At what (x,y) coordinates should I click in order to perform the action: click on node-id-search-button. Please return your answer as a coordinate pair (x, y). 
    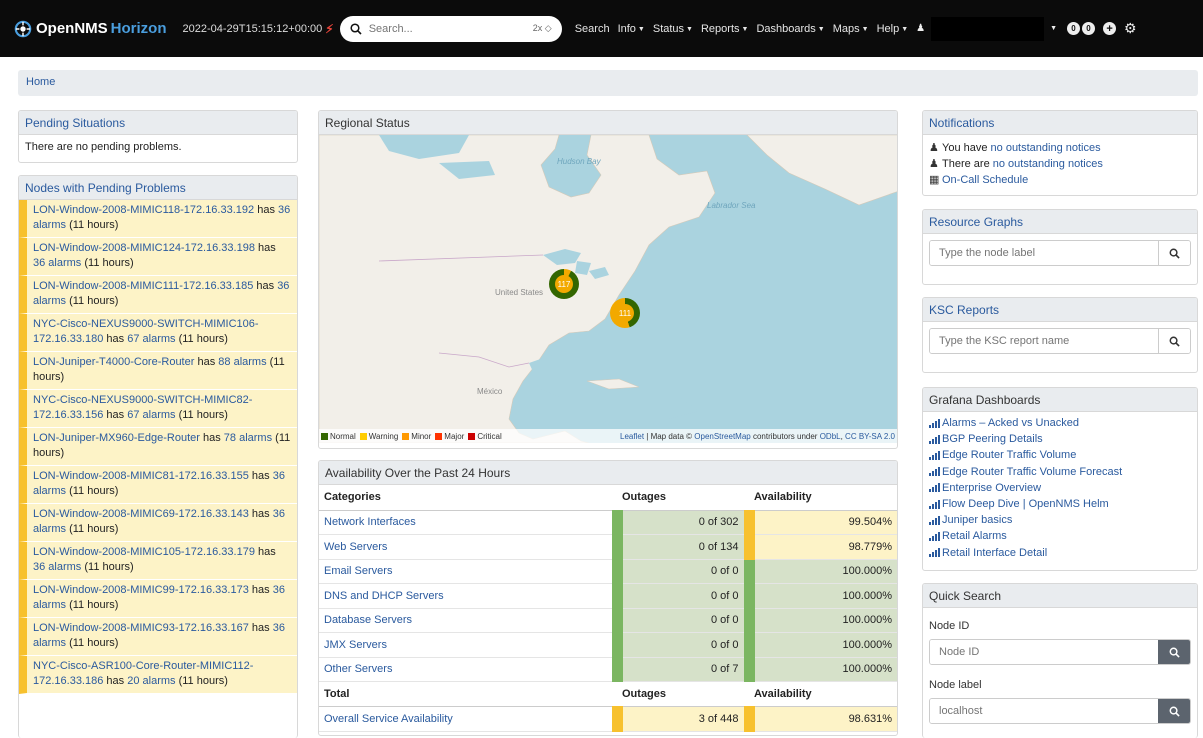
    Looking at the image, I should click on (1174, 652).